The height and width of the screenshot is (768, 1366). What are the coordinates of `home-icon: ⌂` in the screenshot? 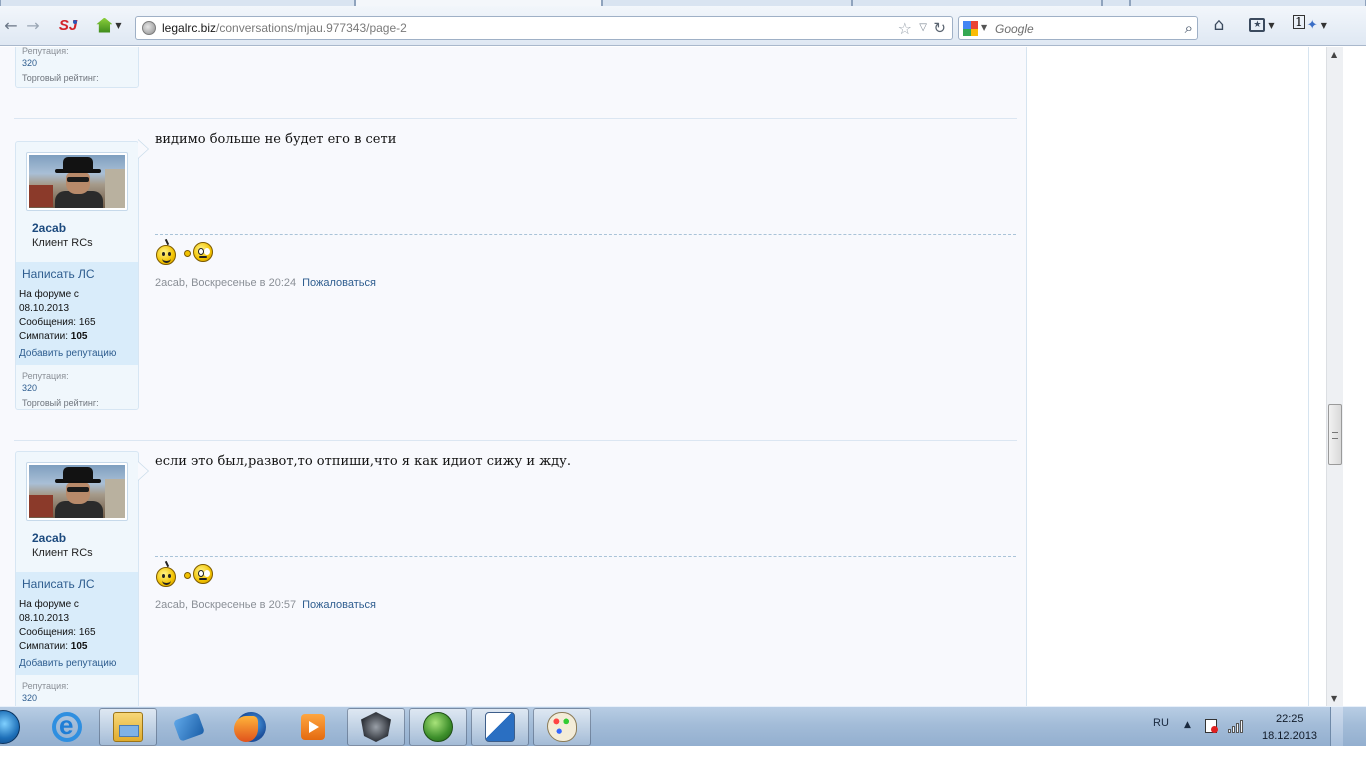 It's located at (1219, 25).